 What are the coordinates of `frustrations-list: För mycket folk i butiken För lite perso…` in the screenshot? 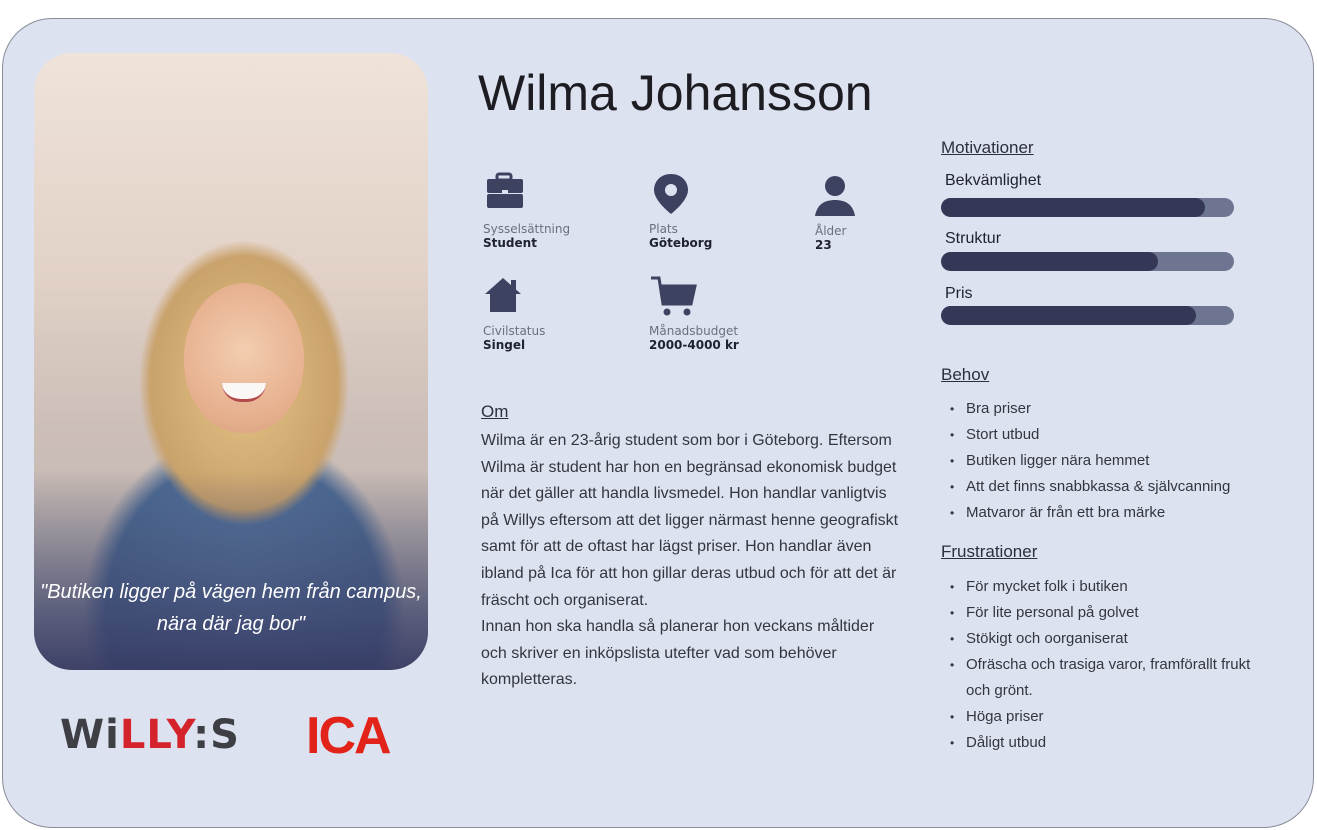 It's located at (1103, 665).